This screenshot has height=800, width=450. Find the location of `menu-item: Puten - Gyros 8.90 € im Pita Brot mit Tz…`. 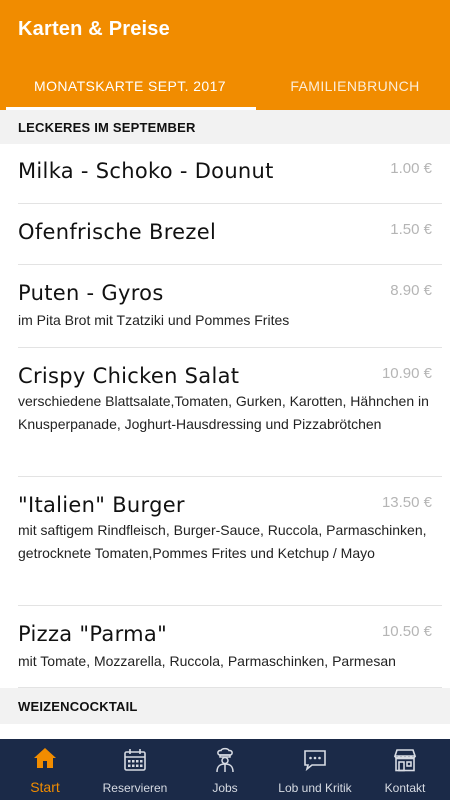

menu-item: Puten - Gyros 8.90 € im Pita Brot mit Tz… is located at coordinates (230, 306).